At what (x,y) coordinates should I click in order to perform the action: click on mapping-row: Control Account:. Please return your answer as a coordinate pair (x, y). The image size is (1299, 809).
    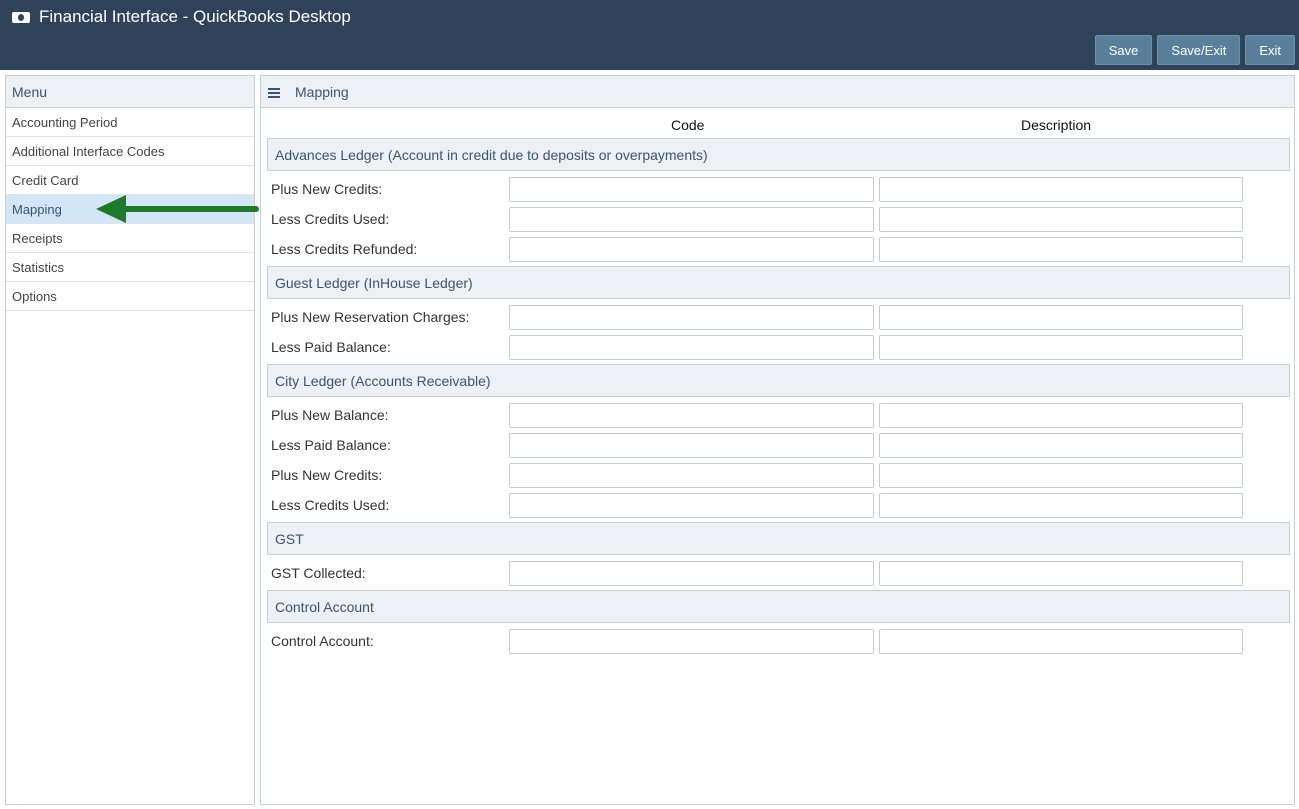
    Looking at the image, I should click on (778, 641).